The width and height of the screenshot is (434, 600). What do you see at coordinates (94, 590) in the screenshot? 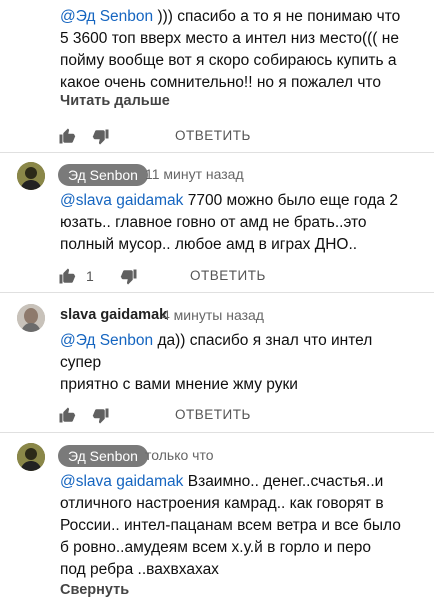
I see `collapse-link: Свернуть` at bounding box center [94, 590].